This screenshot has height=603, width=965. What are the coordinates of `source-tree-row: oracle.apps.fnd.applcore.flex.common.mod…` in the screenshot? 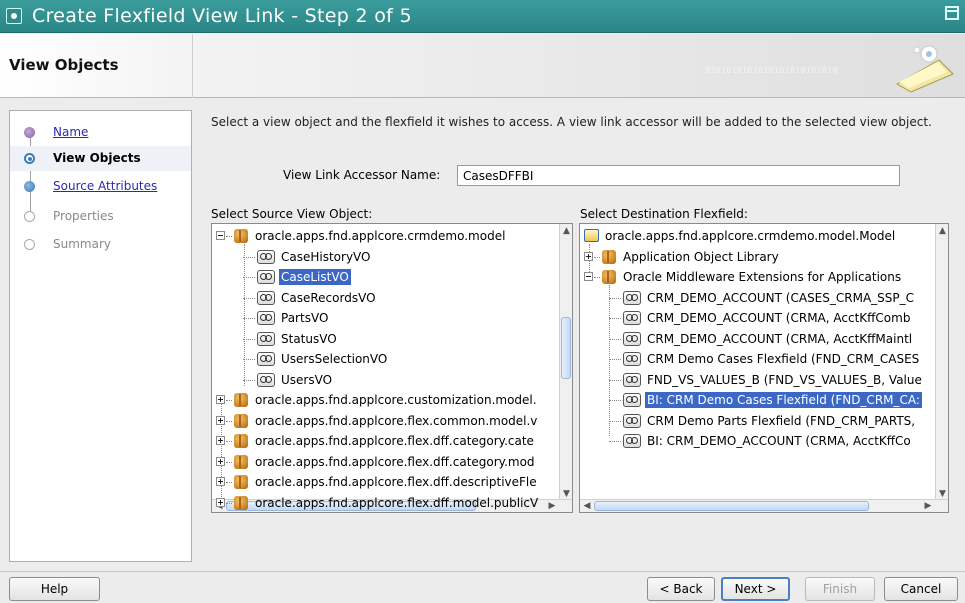 It's located at (392, 421).